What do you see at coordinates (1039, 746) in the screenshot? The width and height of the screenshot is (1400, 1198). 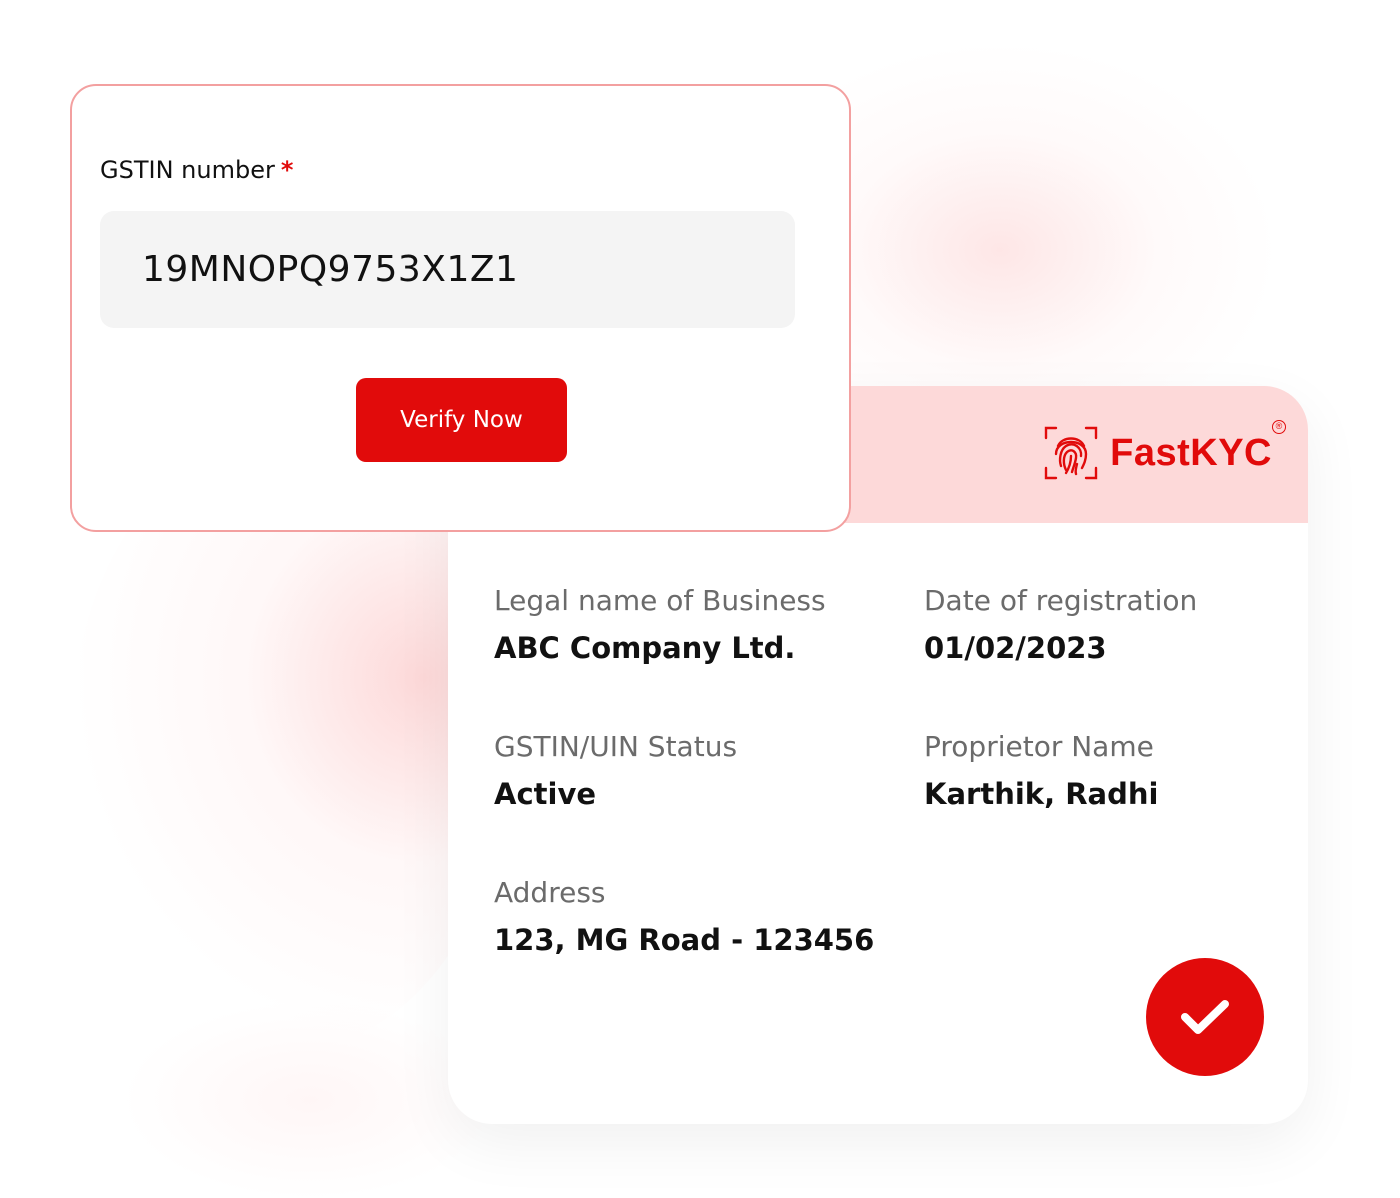 I see `field-label: Proprietor Name` at bounding box center [1039, 746].